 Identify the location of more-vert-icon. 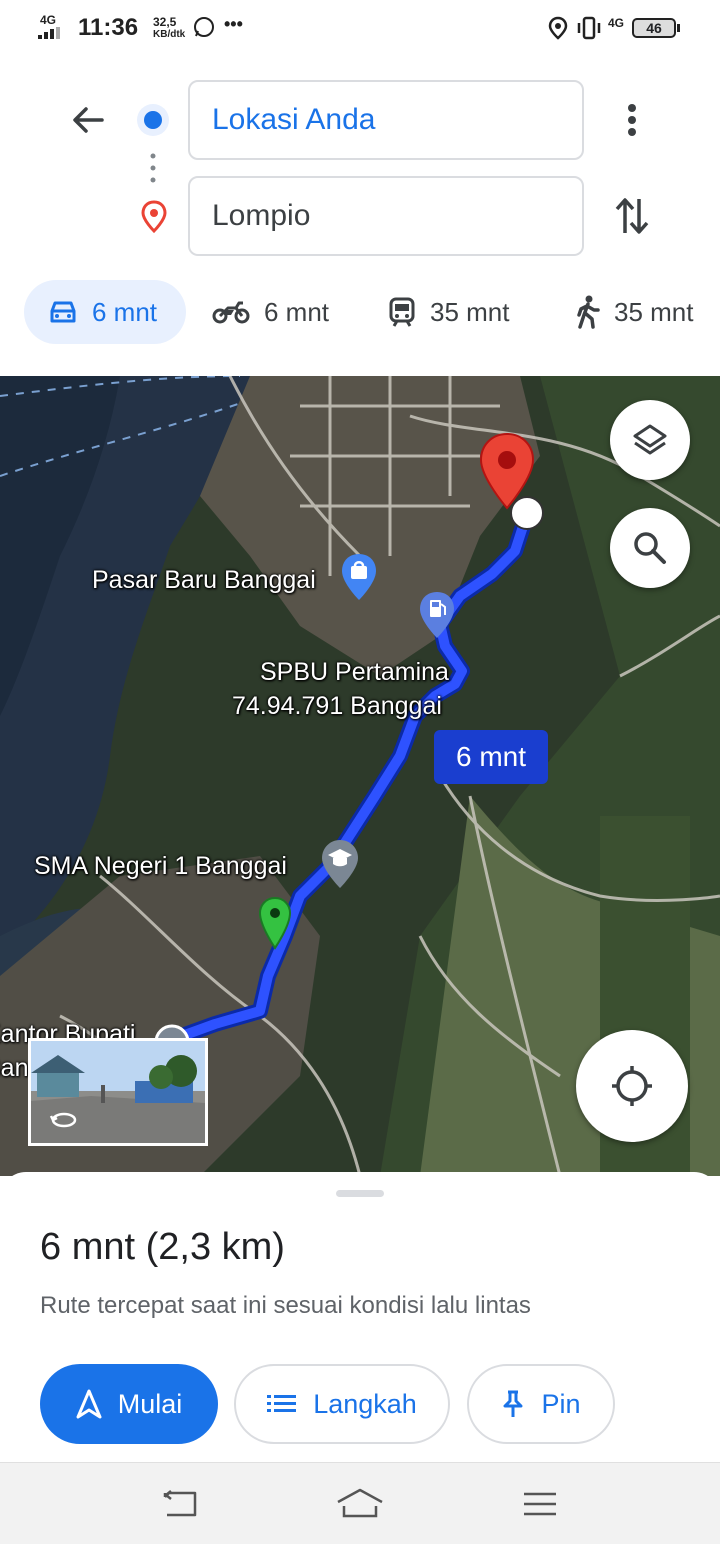
(632, 120).